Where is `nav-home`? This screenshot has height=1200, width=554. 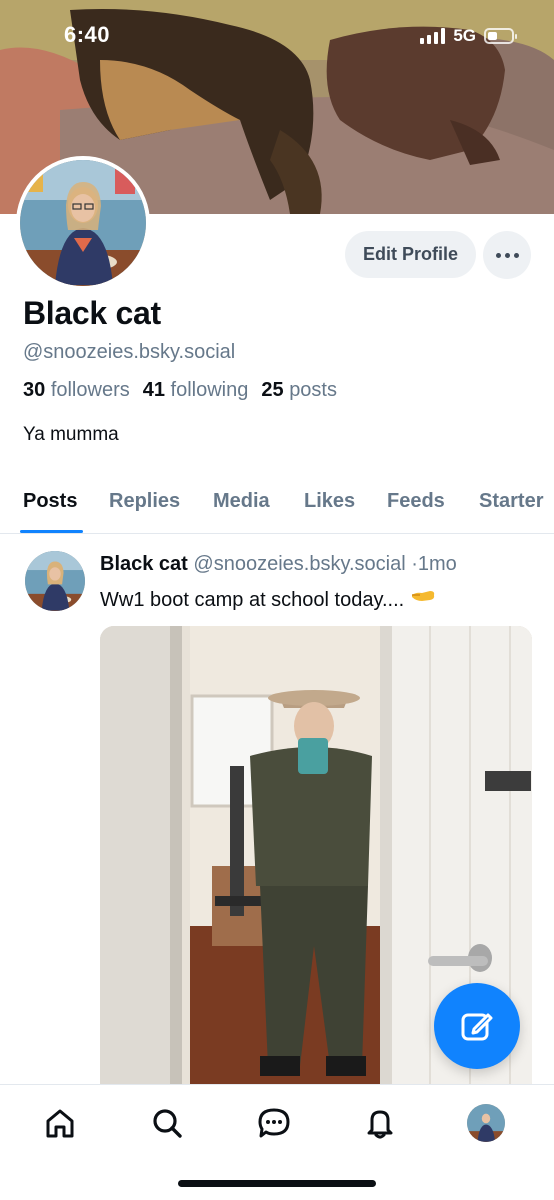 nav-home is located at coordinates (60, 1123).